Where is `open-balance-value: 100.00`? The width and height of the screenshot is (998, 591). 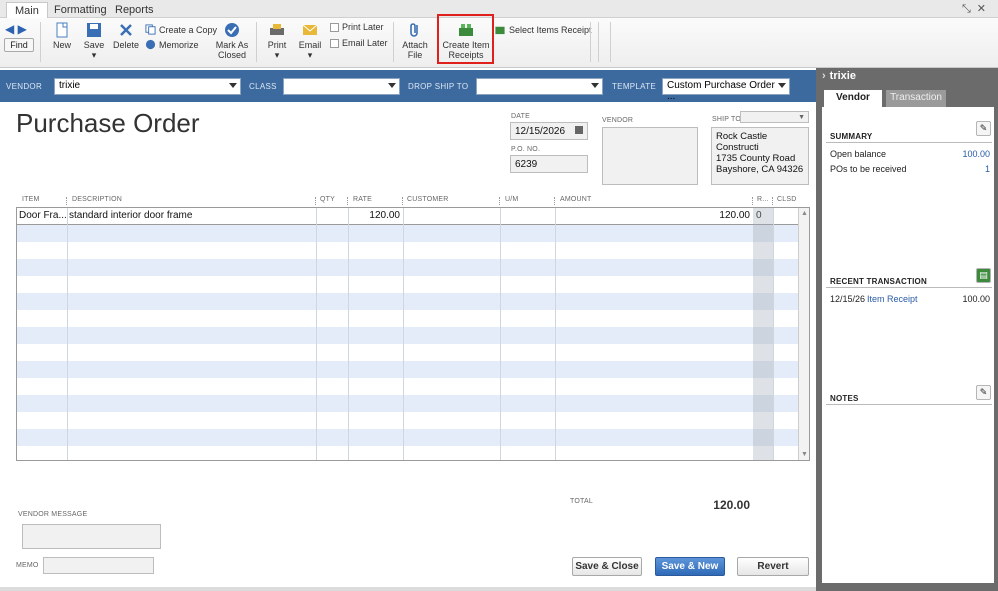 open-balance-value: 100.00 is located at coordinates (965, 154).